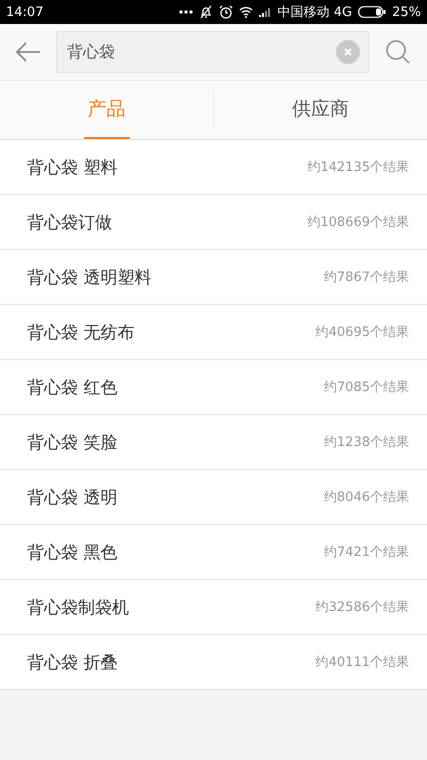 The image size is (427, 760). What do you see at coordinates (315, 12) in the screenshot?
I see `carrier-label: 中国移动 4G` at bounding box center [315, 12].